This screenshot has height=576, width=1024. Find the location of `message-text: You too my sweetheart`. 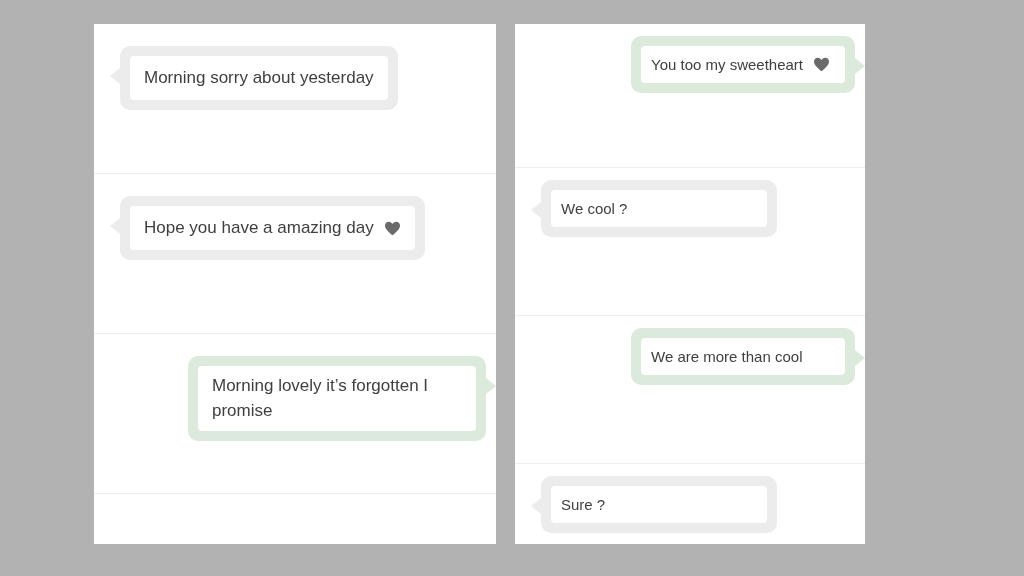

message-text: You too my sweetheart is located at coordinates (727, 64).